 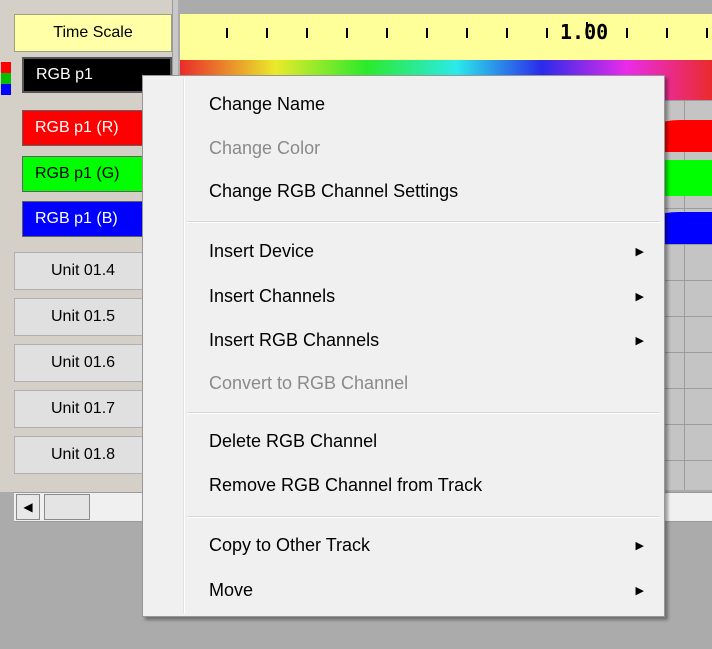 What do you see at coordinates (403, 104) in the screenshot?
I see `menu-item-change-name: Change Name` at bounding box center [403, 104].